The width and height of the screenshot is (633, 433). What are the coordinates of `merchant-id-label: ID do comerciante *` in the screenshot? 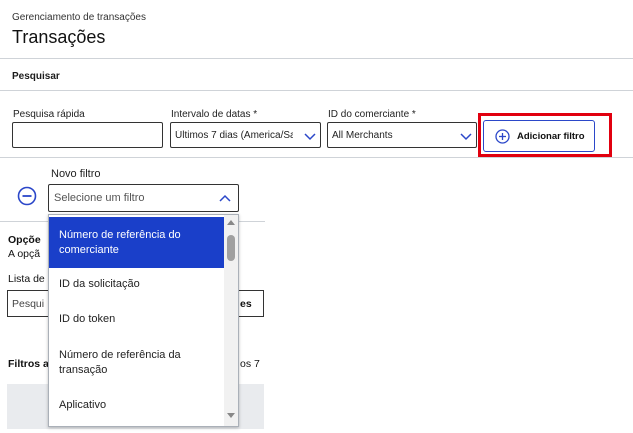 It's located at (372, 114).